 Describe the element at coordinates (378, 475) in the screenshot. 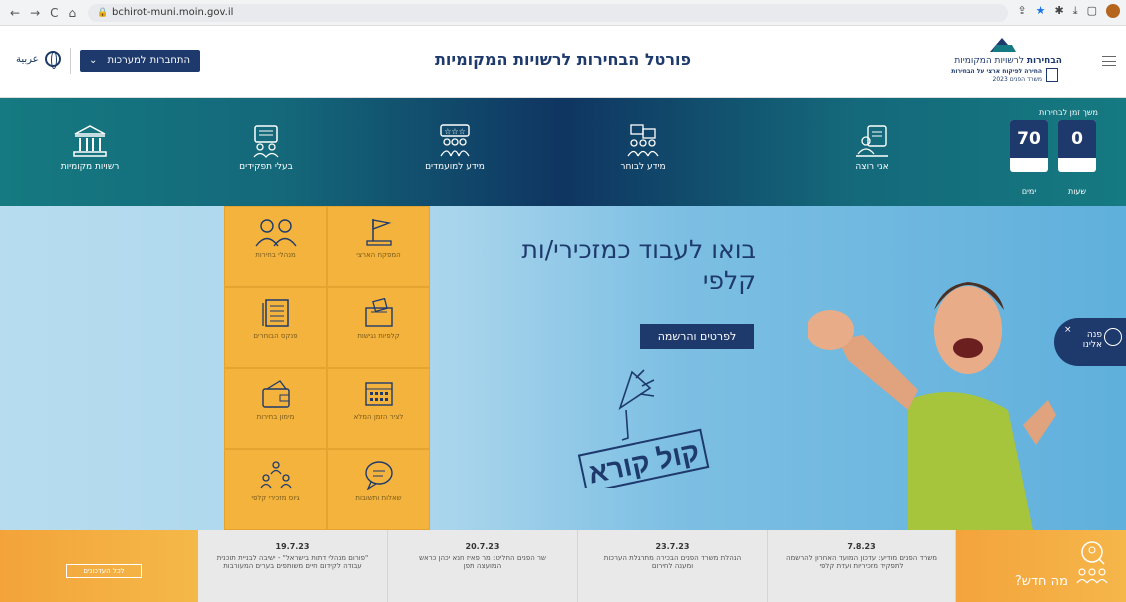

I see `chat-icon` at that location.